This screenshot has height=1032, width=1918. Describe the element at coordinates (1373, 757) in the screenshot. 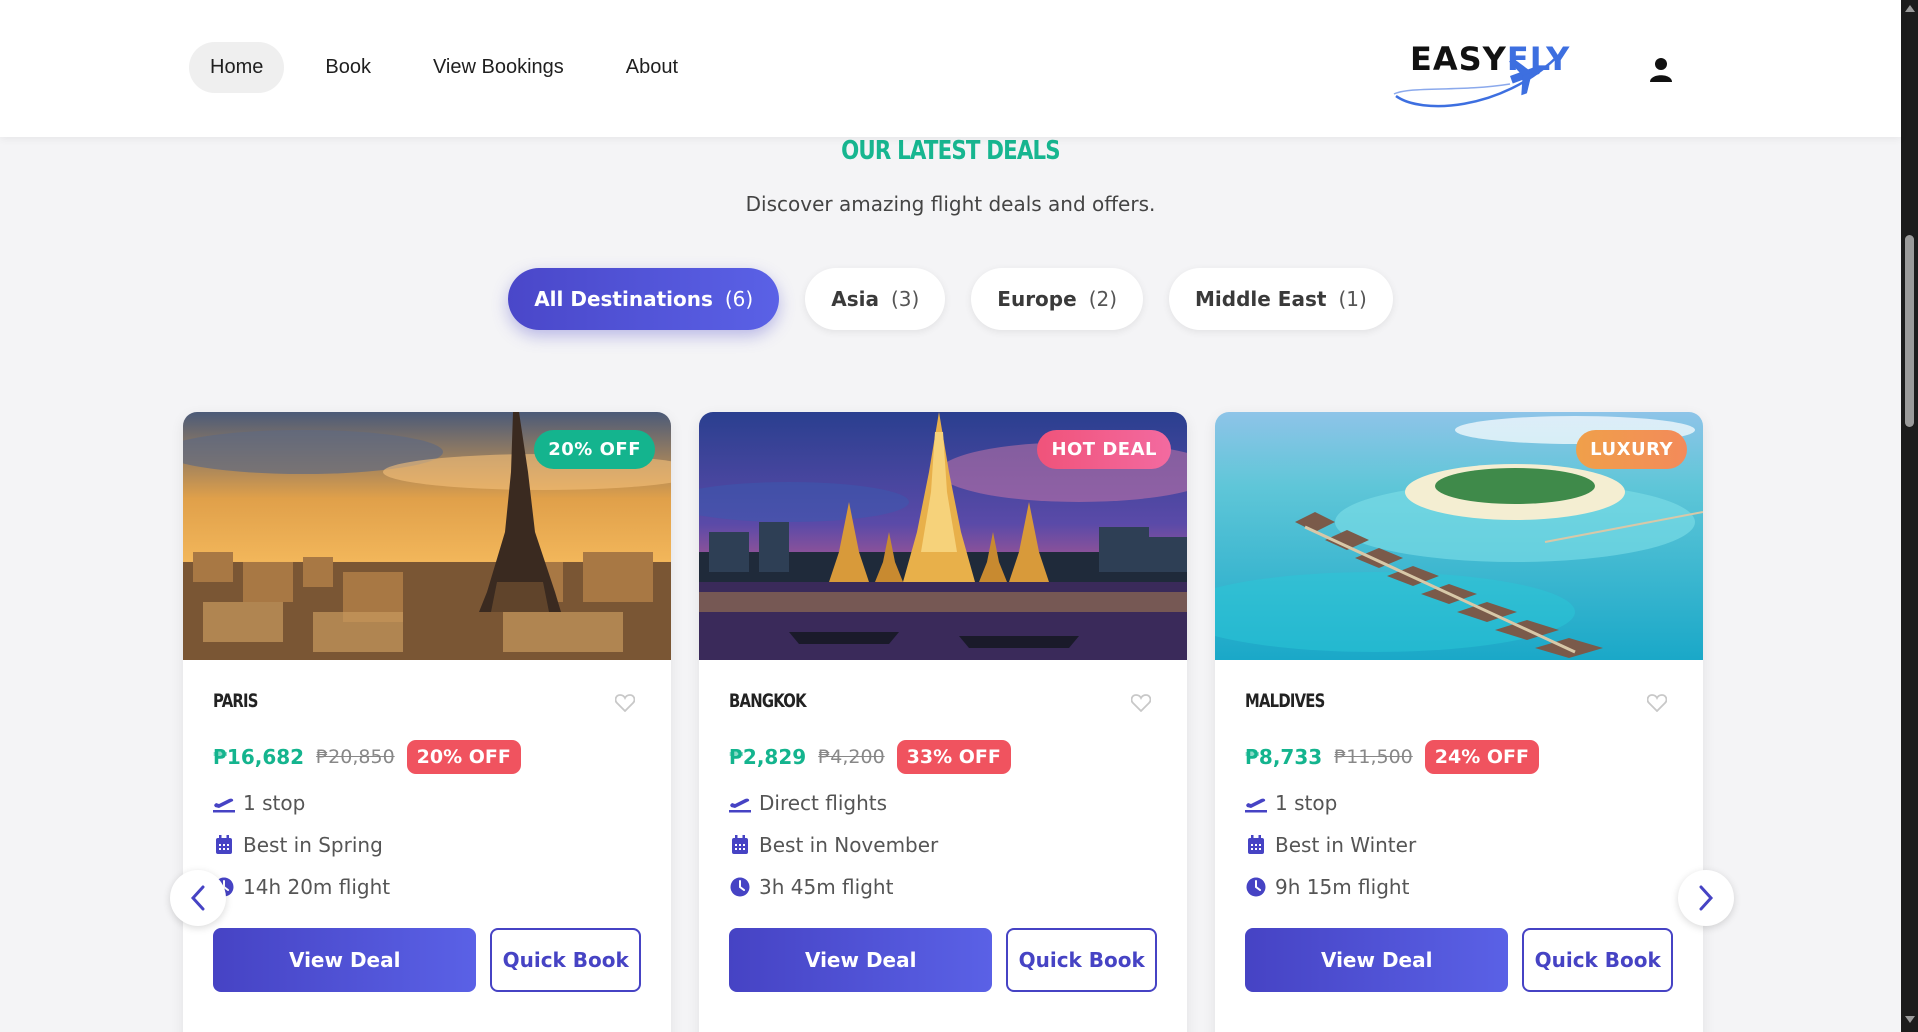

I see `original-price: ₱11,500` at that location.